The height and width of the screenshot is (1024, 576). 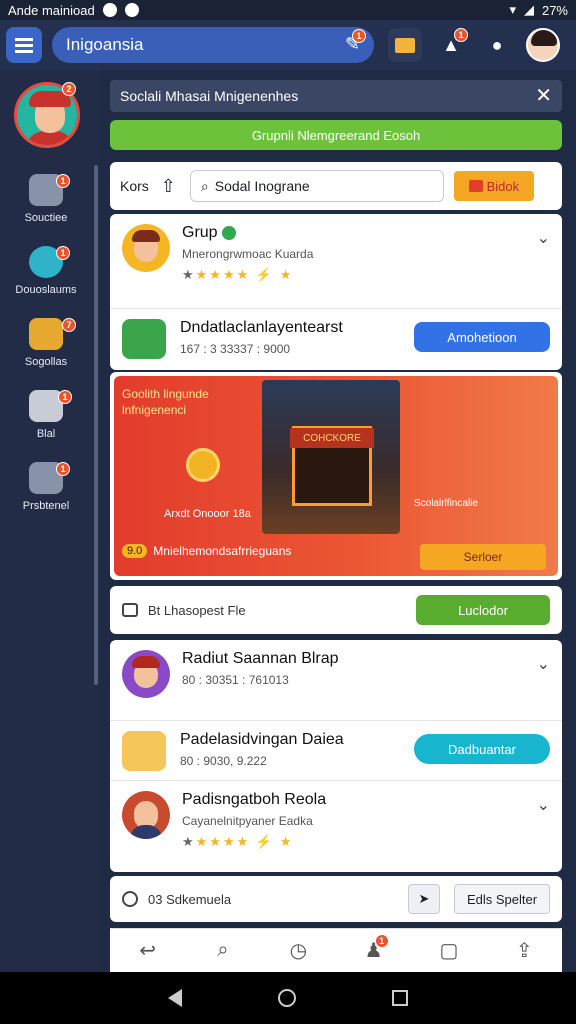 What do you see at coordinates (46, 506) in the screenshot?
I see `sidebar-item-5-label: Prsbtenel` at bounding box center [46, 506].